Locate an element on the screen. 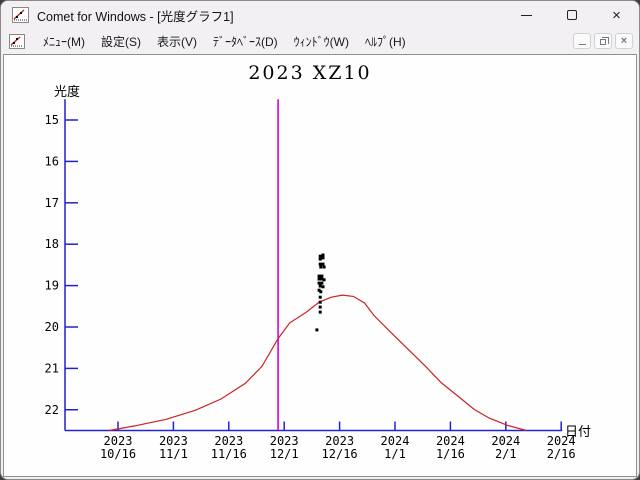 This screenshot has width=640, height=480. x-tick-label-date: 1/16 is located at coordinates (450, 454).